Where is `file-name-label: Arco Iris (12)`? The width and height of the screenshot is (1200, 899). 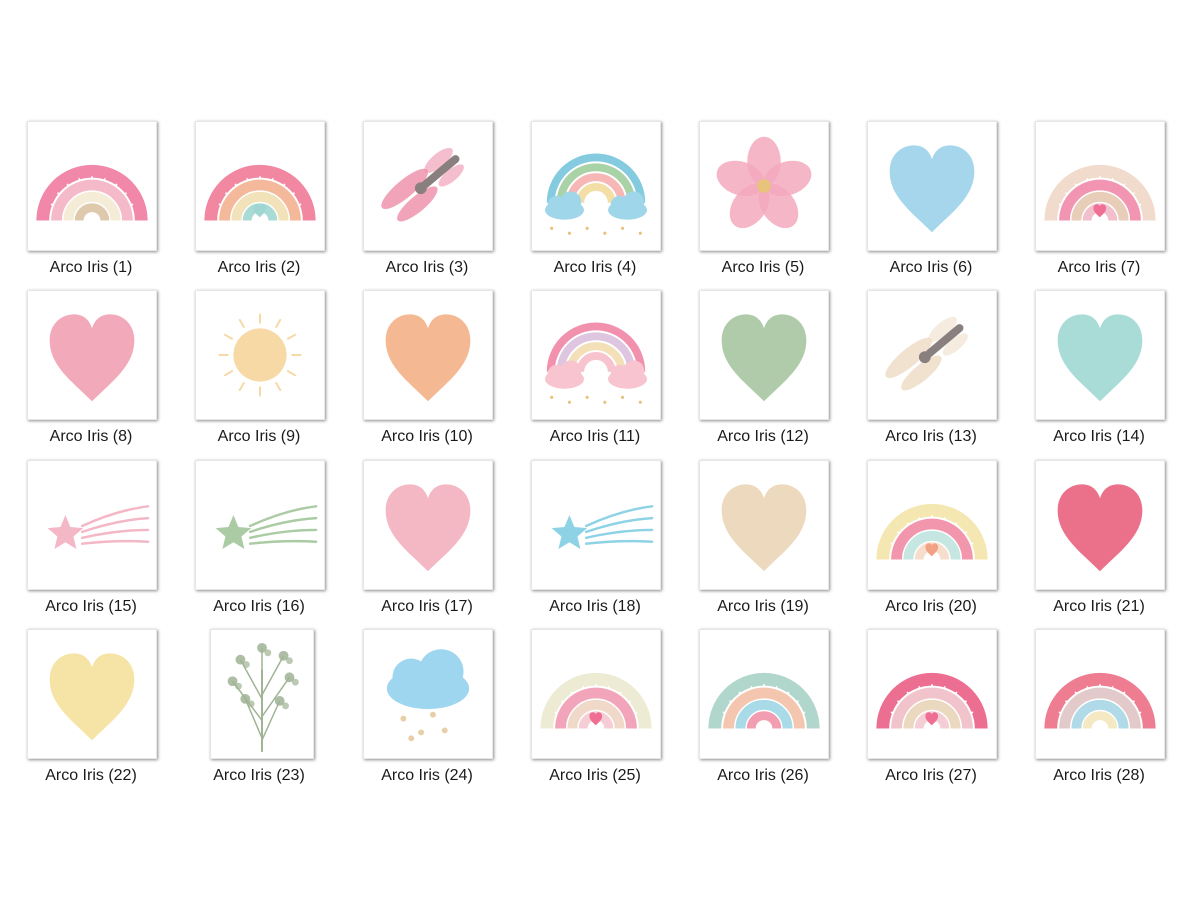
file-name-label: Arco Iris (12) is located at coordinates (763, 436).